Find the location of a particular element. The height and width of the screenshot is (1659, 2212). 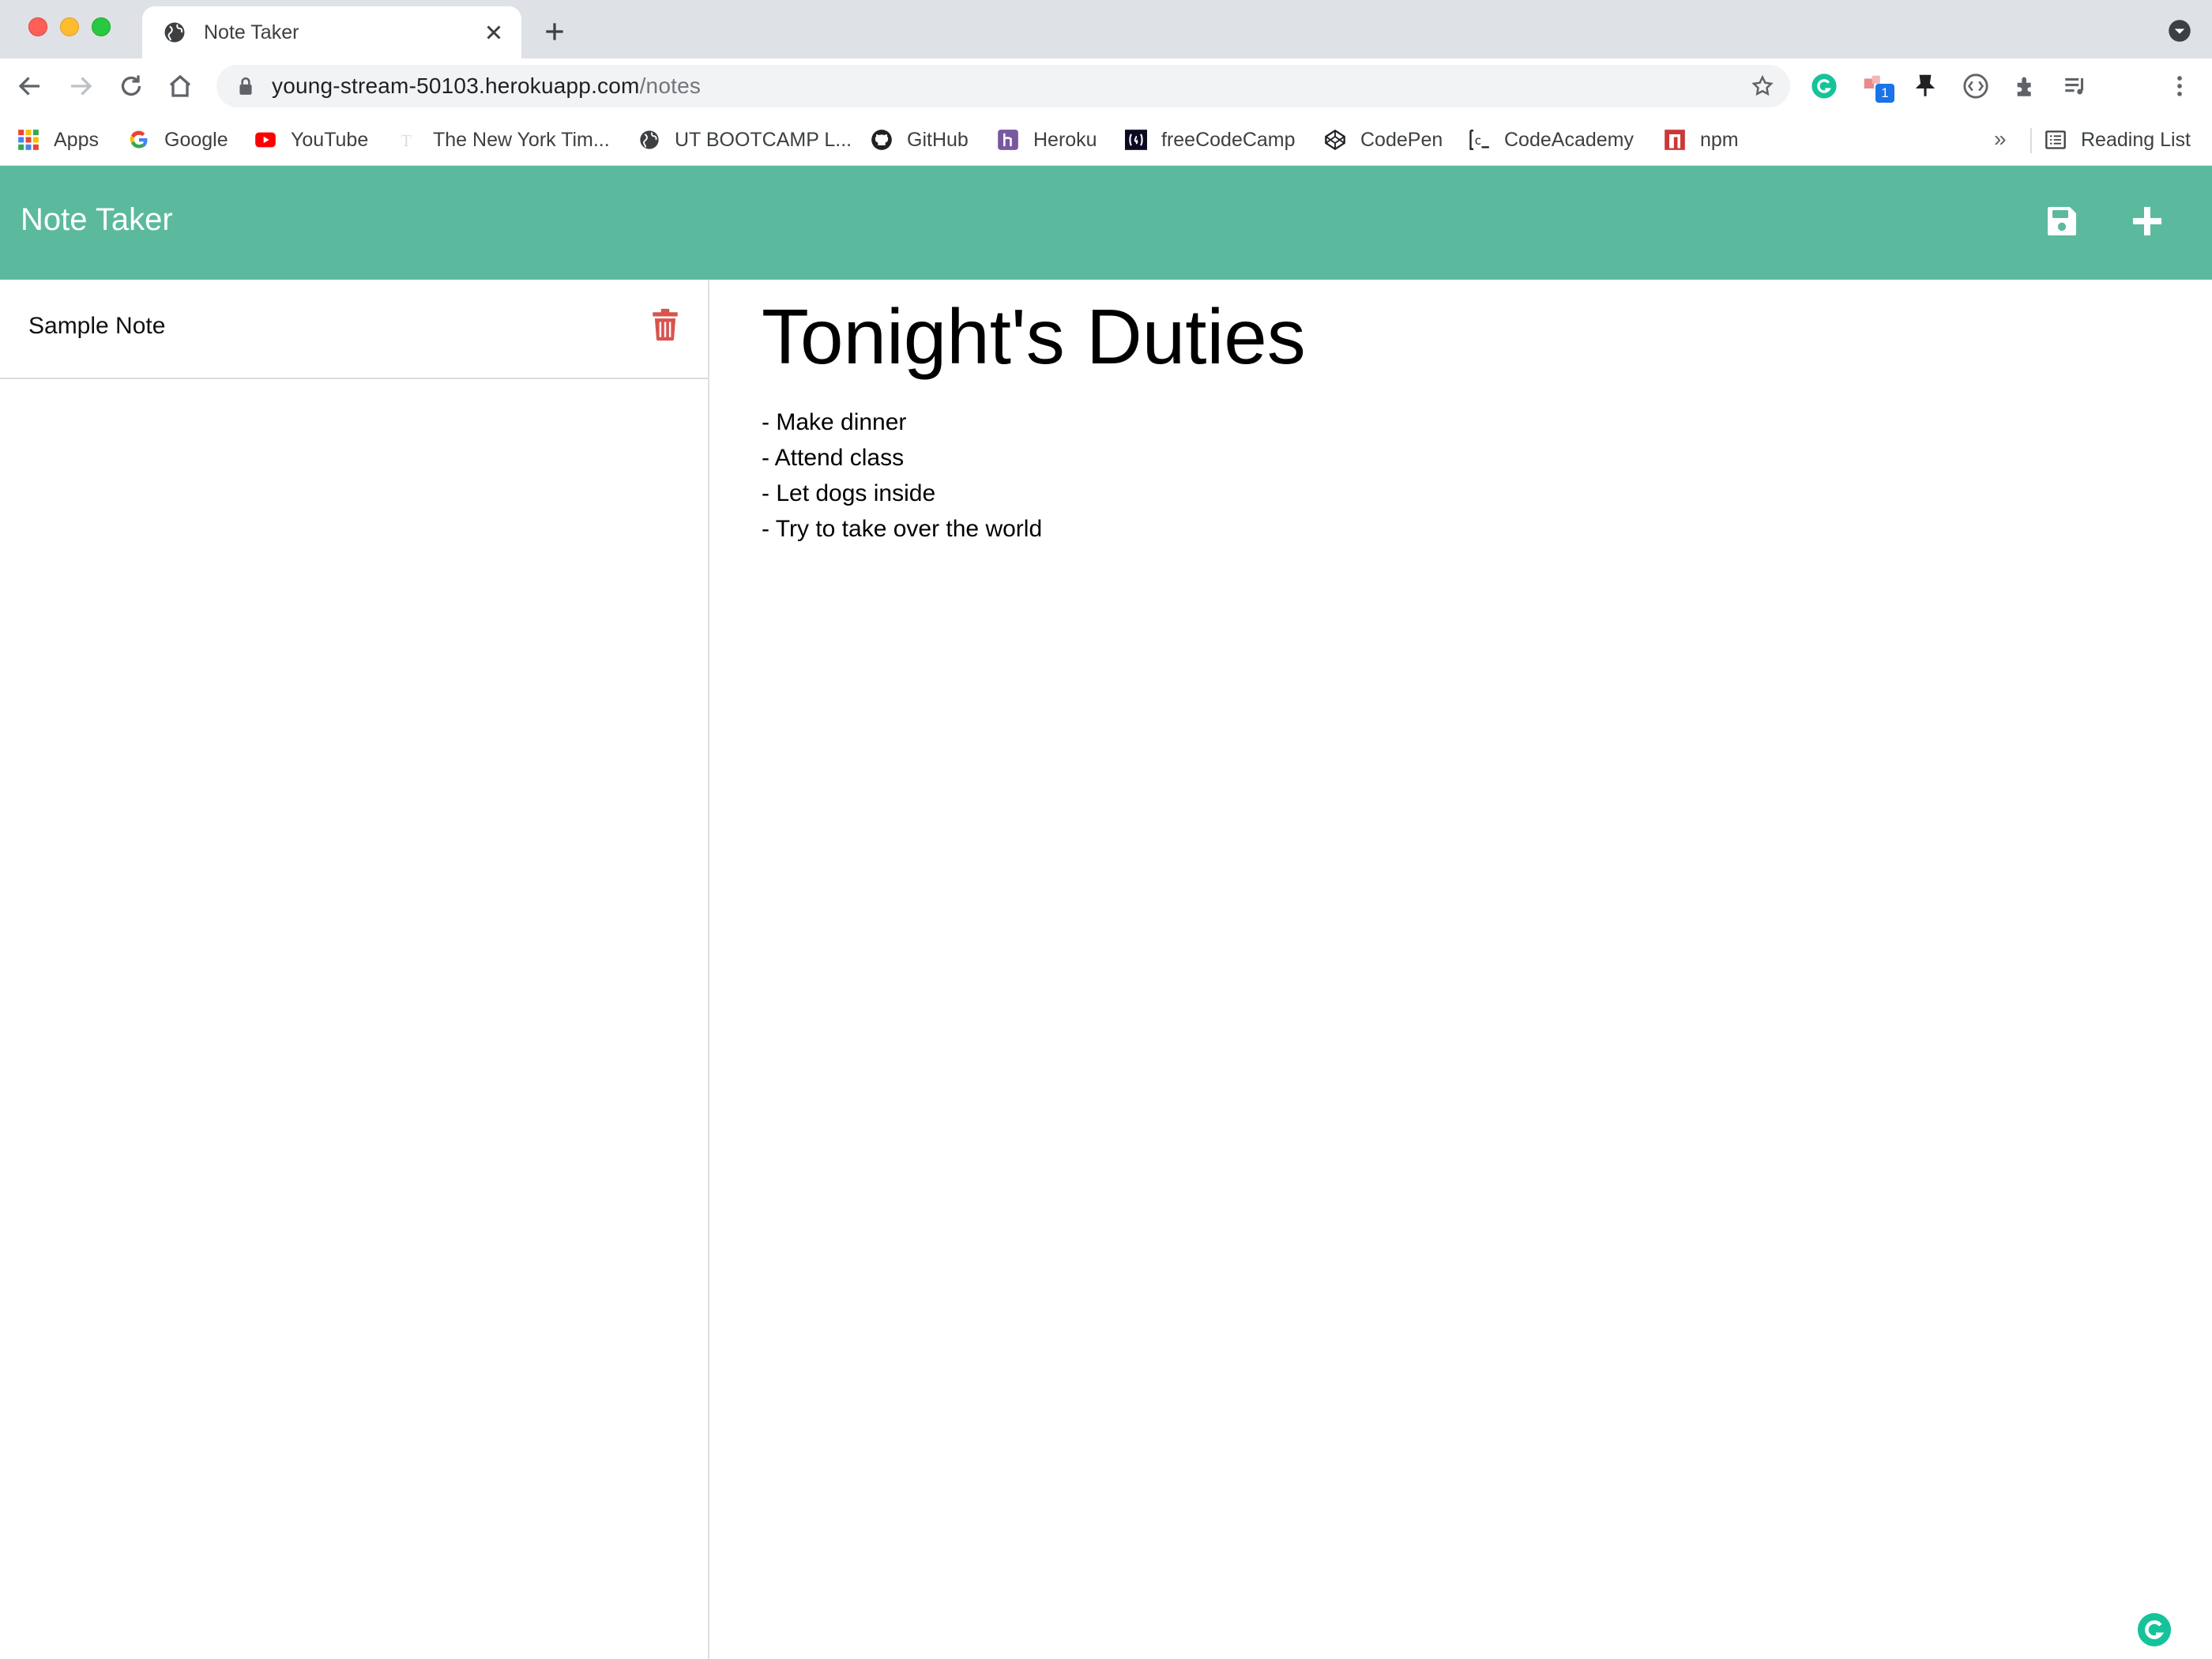

bookmark-label: CodePen is located at coordinates (1402, 140).